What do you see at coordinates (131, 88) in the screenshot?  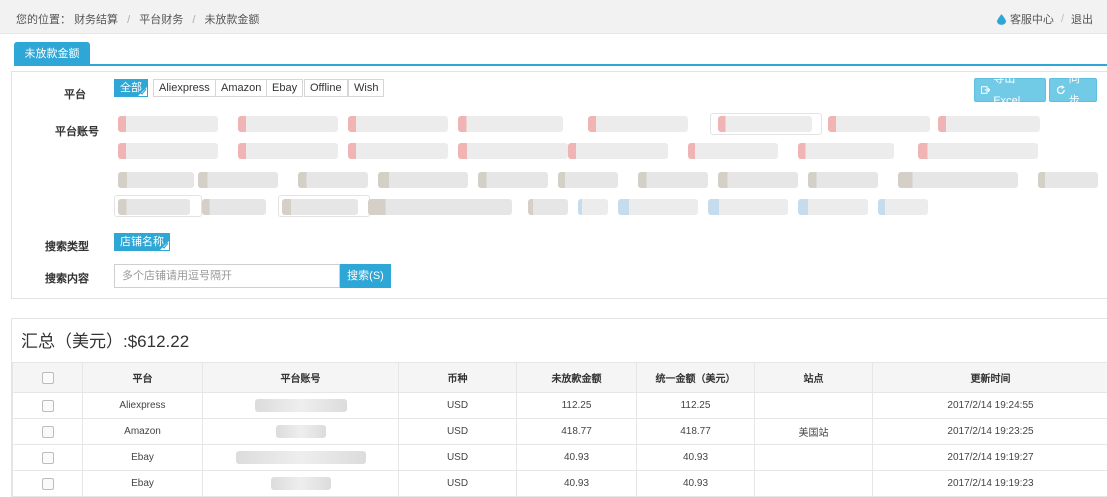 I see `platform-chip-all: 全部` at bounding box center [131, 88].